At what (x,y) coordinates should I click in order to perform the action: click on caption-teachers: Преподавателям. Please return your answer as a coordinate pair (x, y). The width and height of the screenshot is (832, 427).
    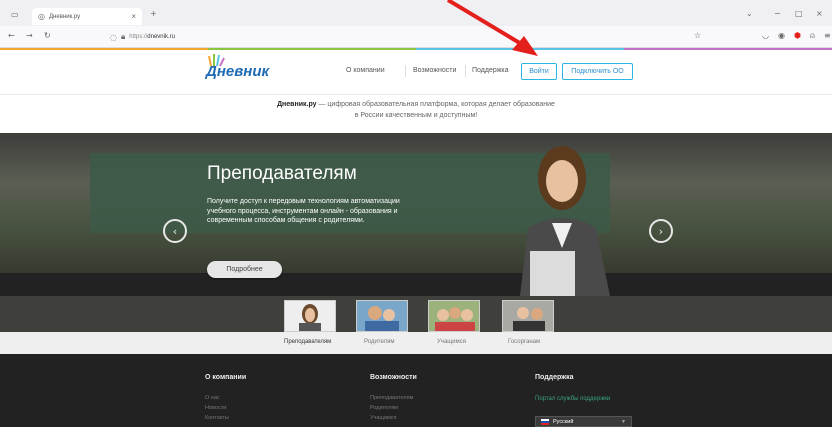
    Looking at the image, I should click on (307, 342).